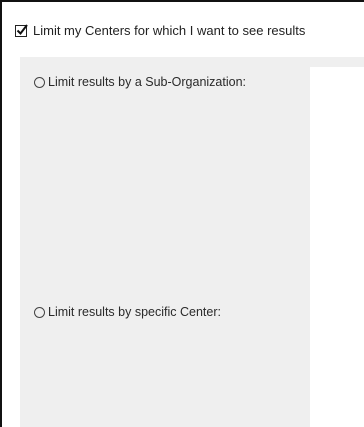 Image resolution: width=364 pixels, height=427 pixels. What do you see at coordinates (337, 247) in the screenshot?
I see `selection-list-area` at bounding box center [337, 247].